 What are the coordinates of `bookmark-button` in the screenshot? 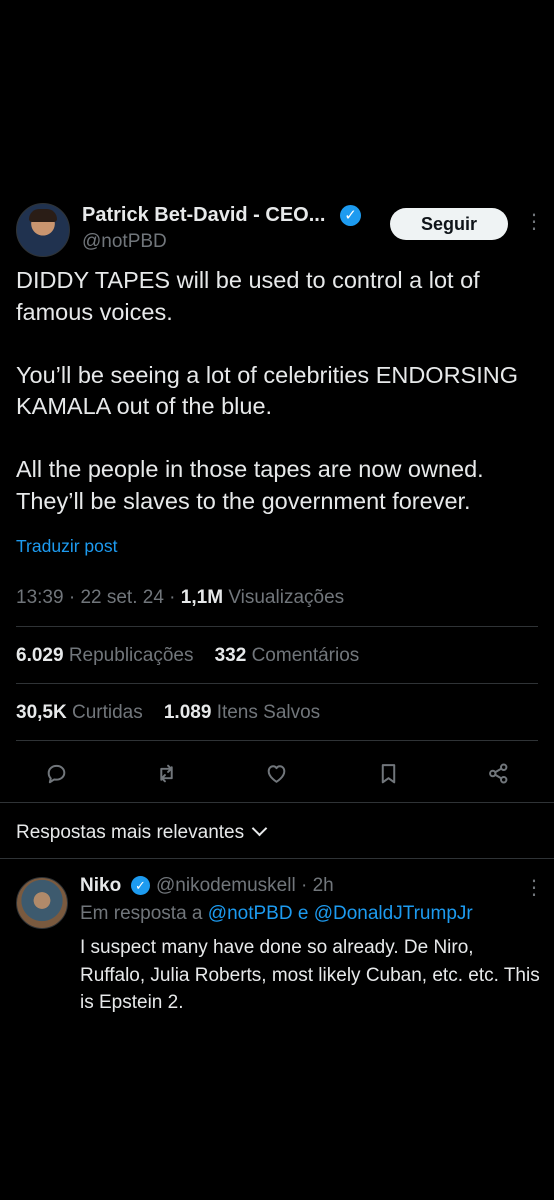 It's located at (388, 773).